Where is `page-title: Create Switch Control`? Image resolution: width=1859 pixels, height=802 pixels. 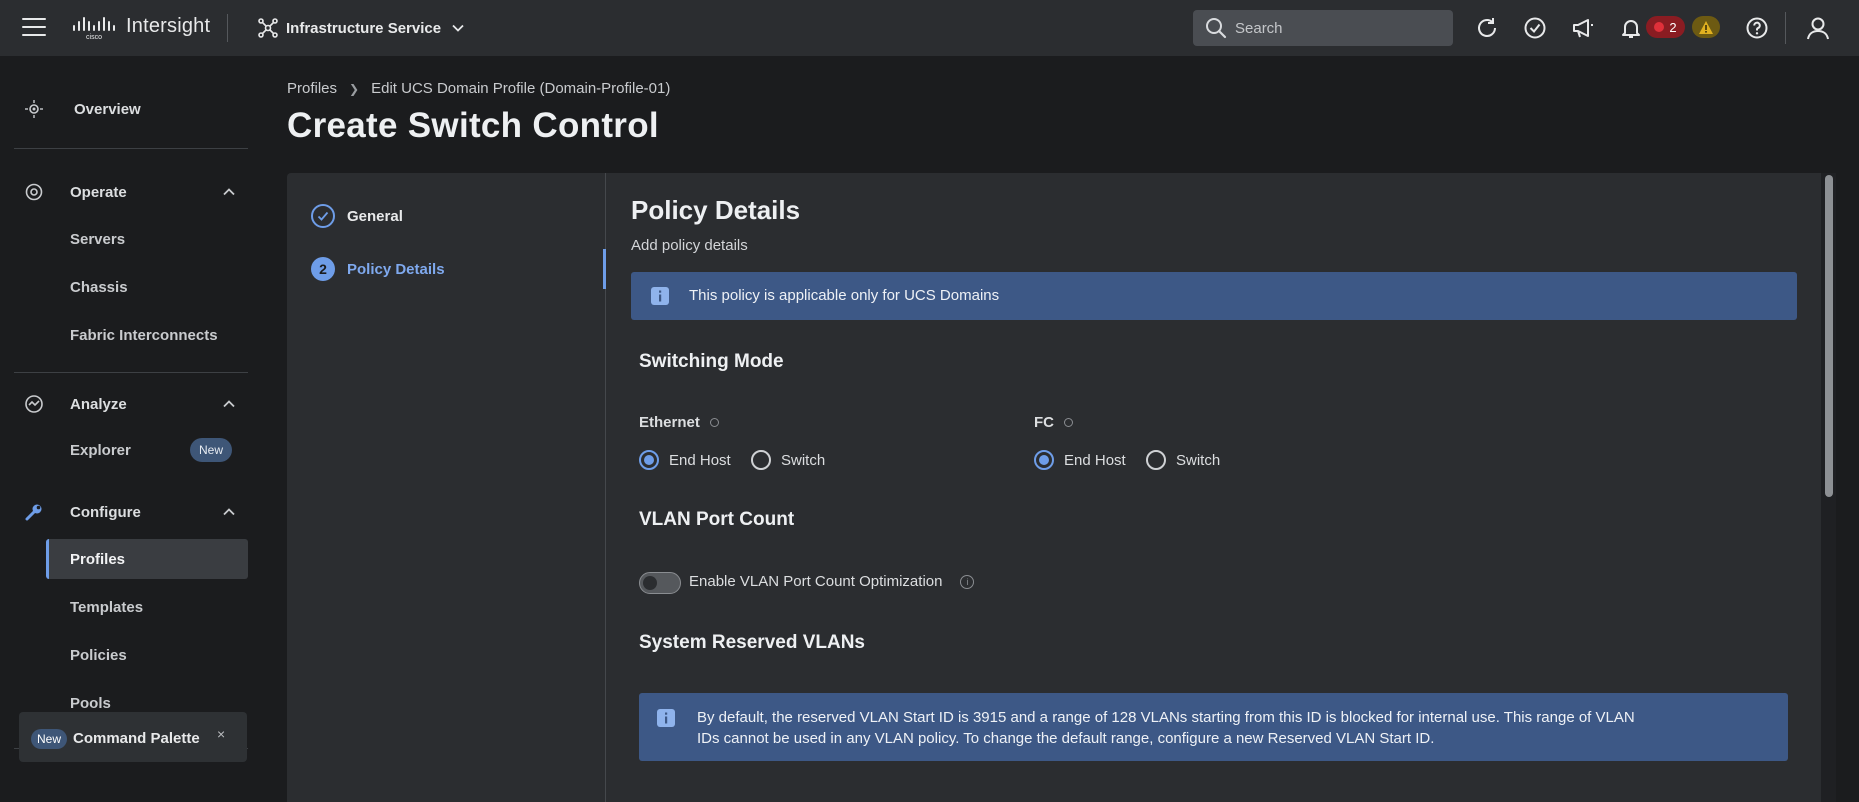
page-title: Create Switch Control is located at coordinates (473, 125).